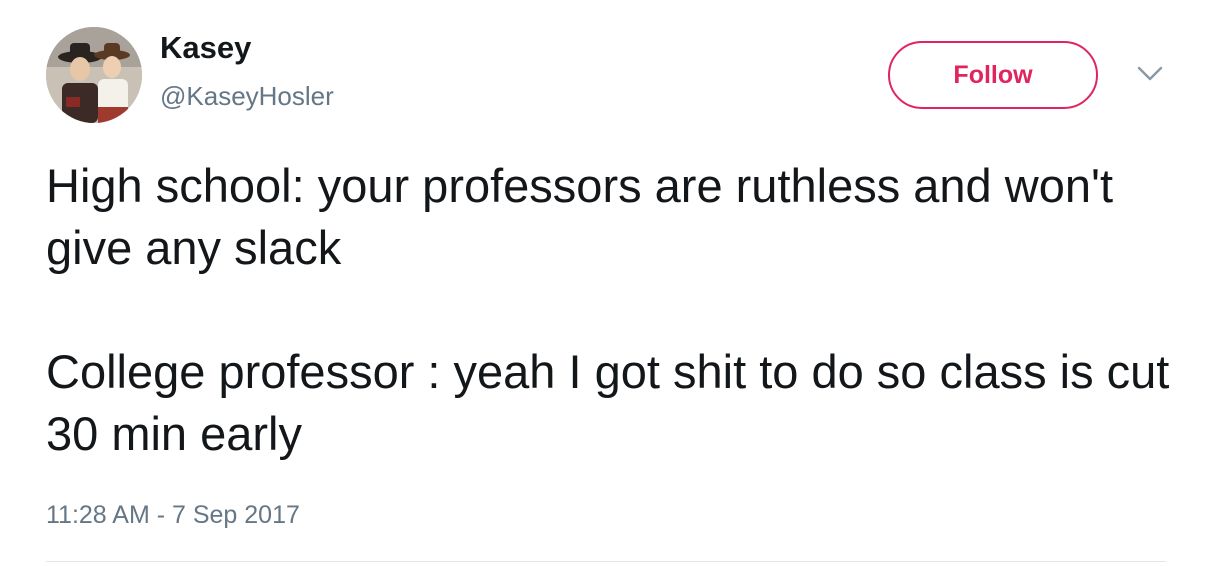 This screenshot has width=1222, height=566. Describe the element at coordinates (1150, 74) in the screenshot. I see `chevron-down-icon` at that location.